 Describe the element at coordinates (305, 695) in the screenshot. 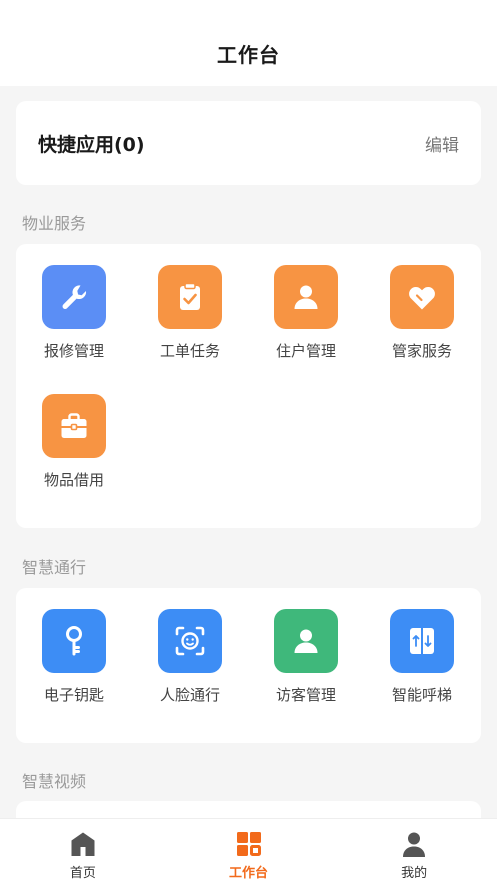

I see `app-label: 访客管理` at that location.